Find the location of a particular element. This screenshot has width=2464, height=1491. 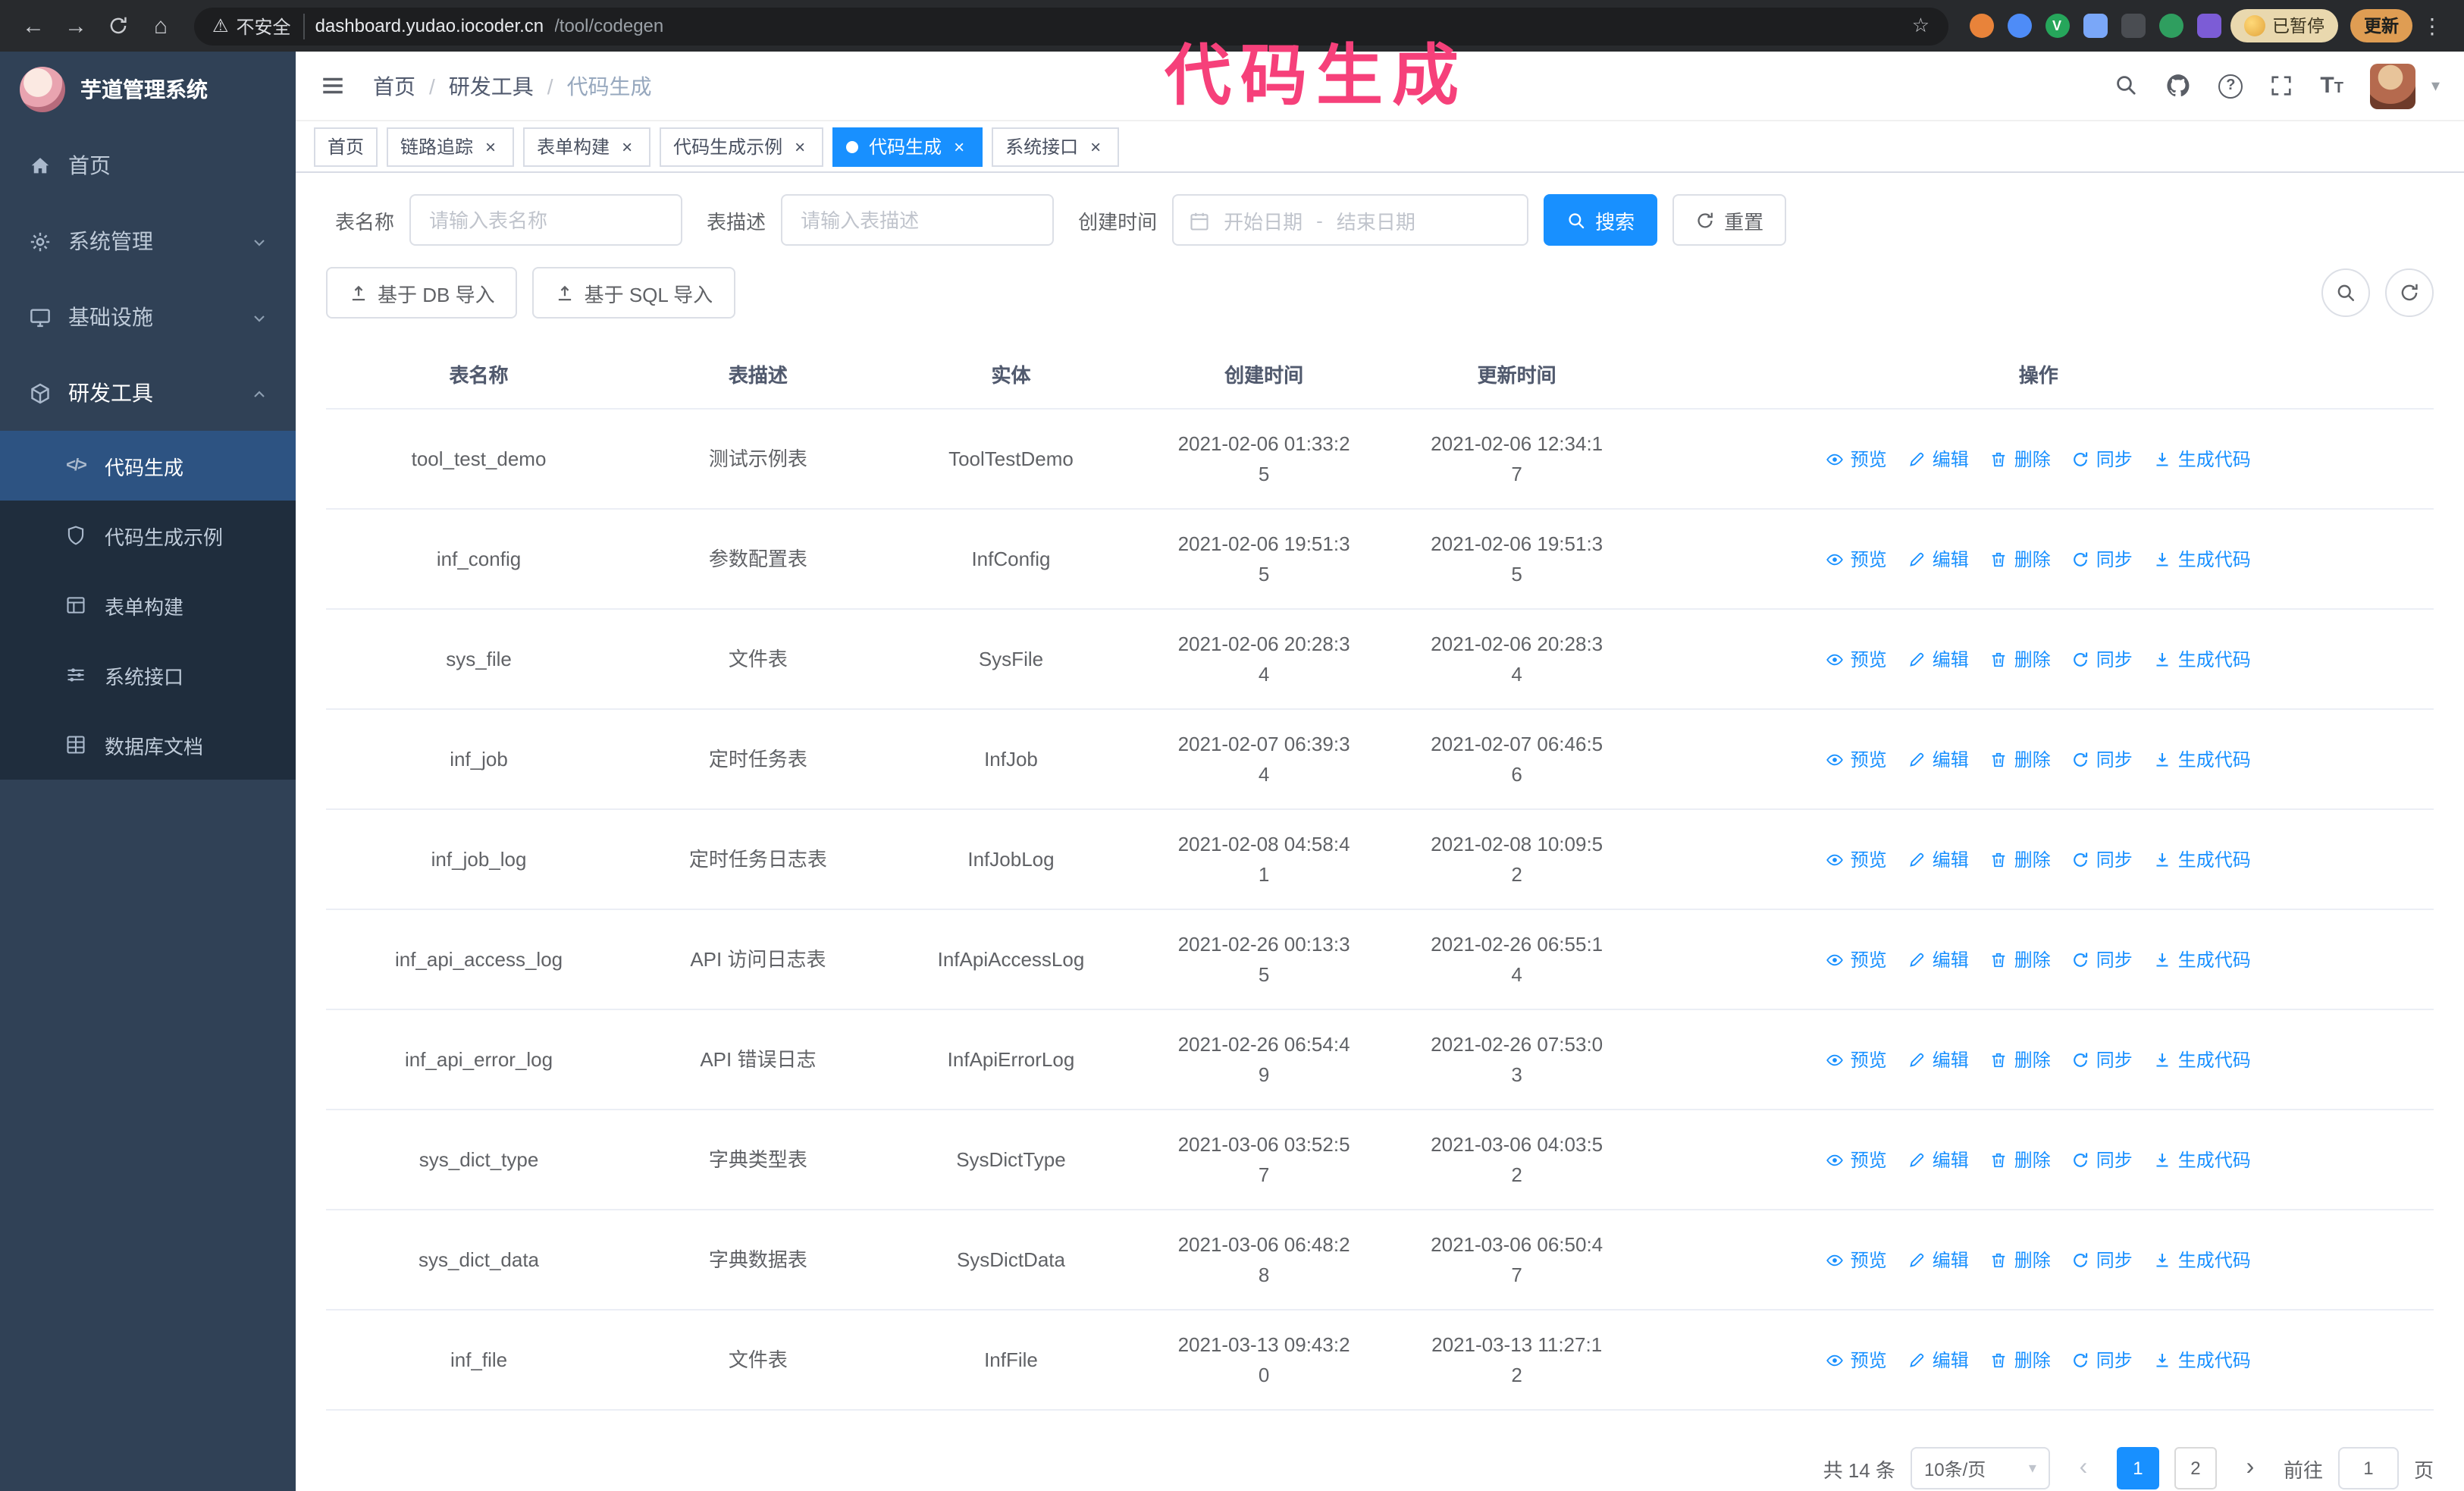

bookmark-star-icon: ☆ is located at coordinates (1921, 26).